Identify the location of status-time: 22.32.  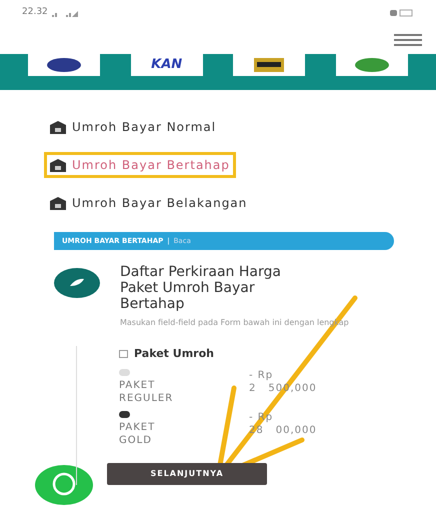
(35, 13).